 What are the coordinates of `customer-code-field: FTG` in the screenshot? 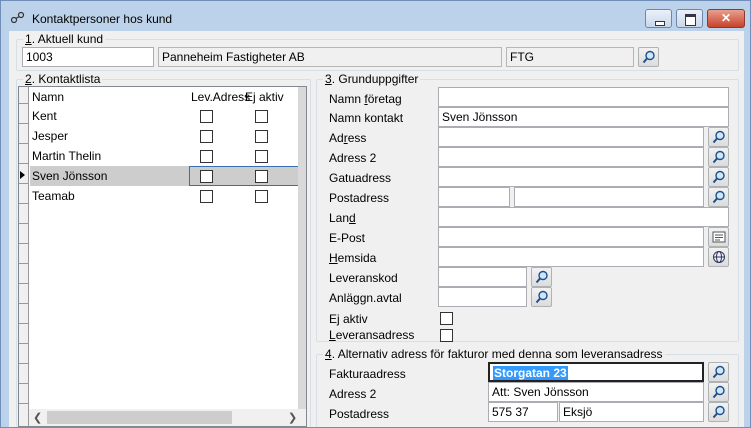 It's located at (570, 57).